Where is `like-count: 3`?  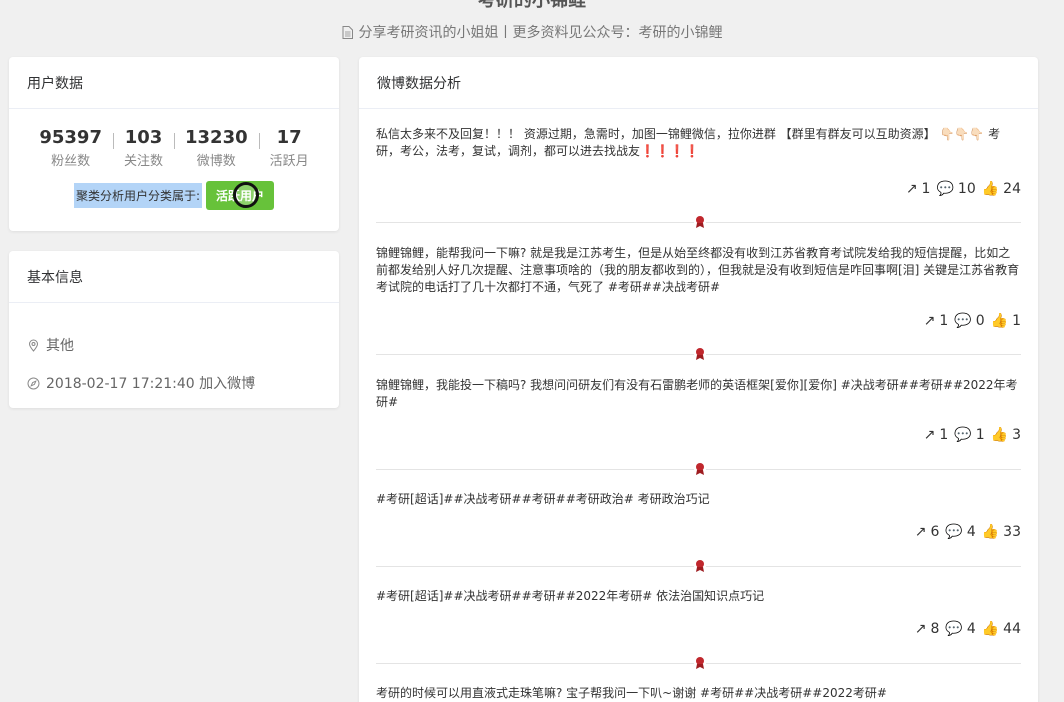
like-count: 3 is located at coordinates (1016, 435).